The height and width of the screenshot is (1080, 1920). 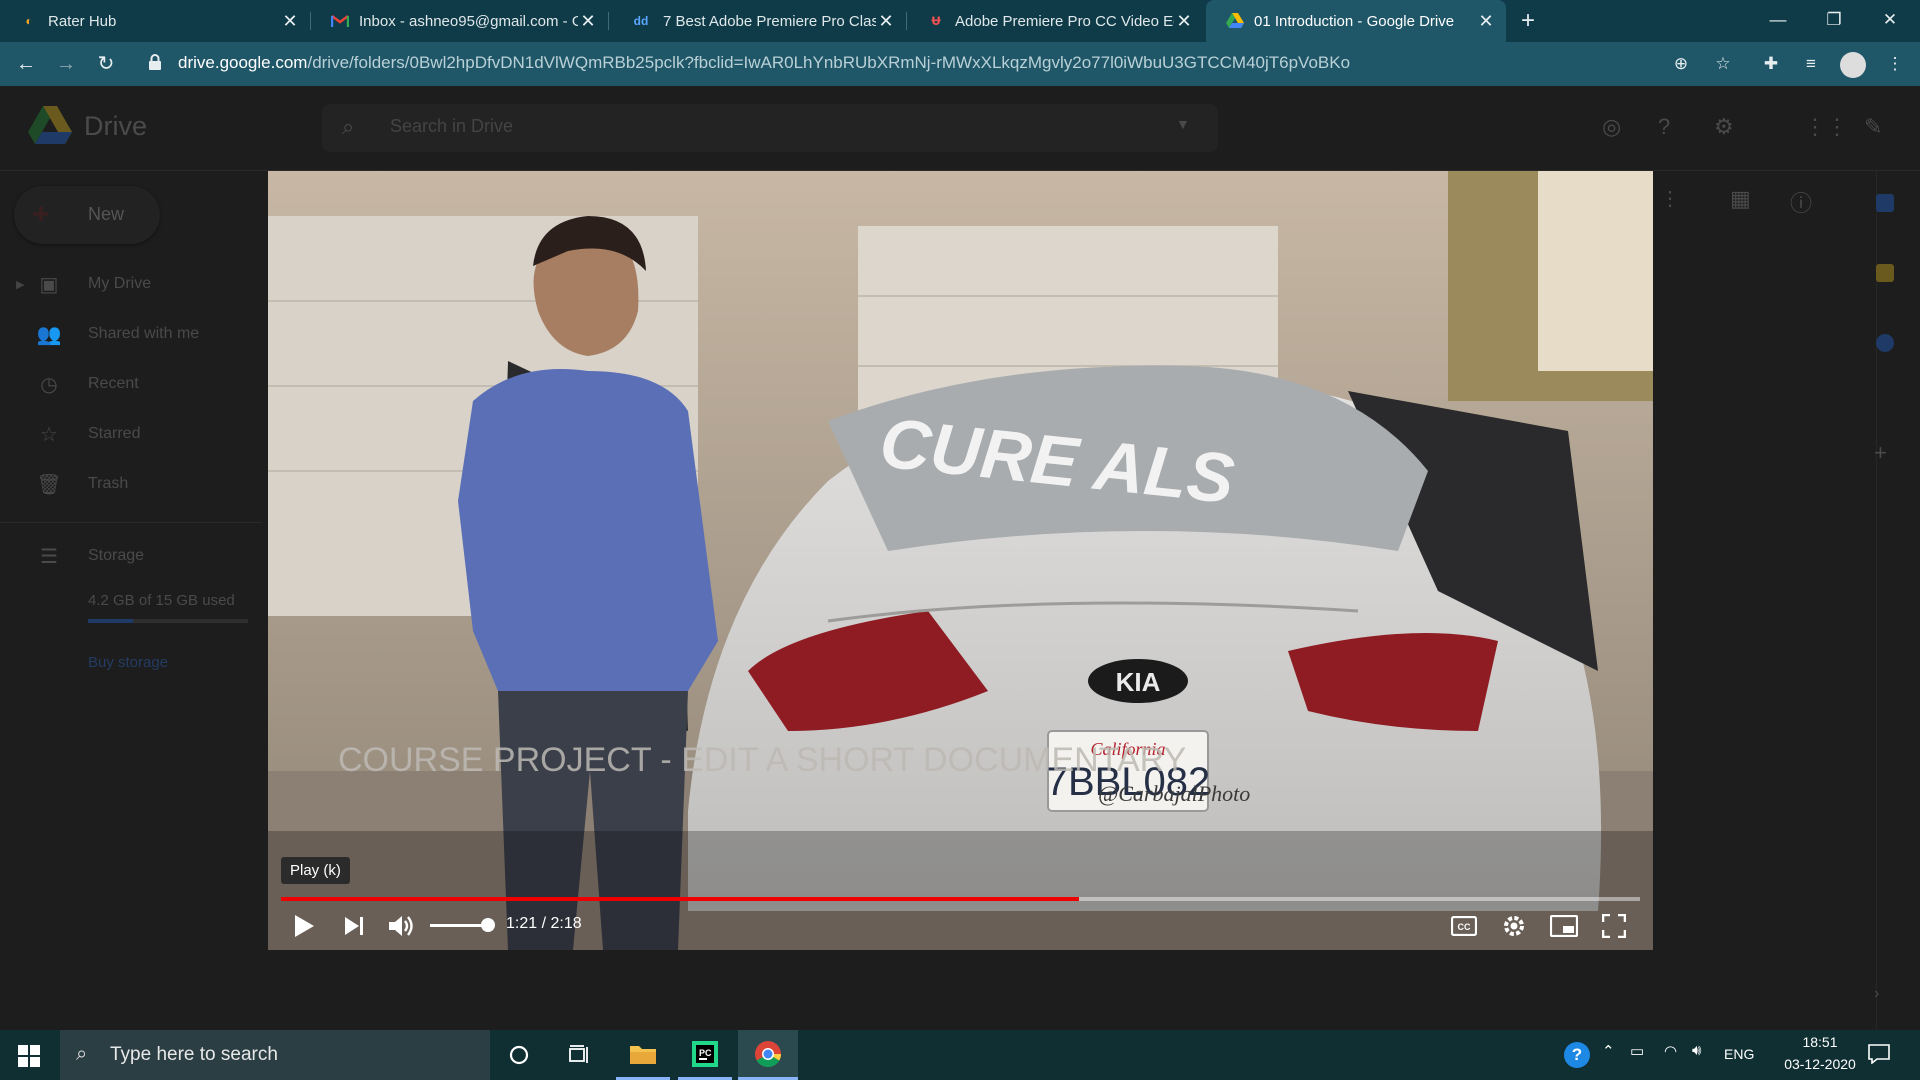 What do you see at coordinates (115, 126) in the screenshot?
I see `drive-logo-text: Drive` at bounding box center [115, 126].